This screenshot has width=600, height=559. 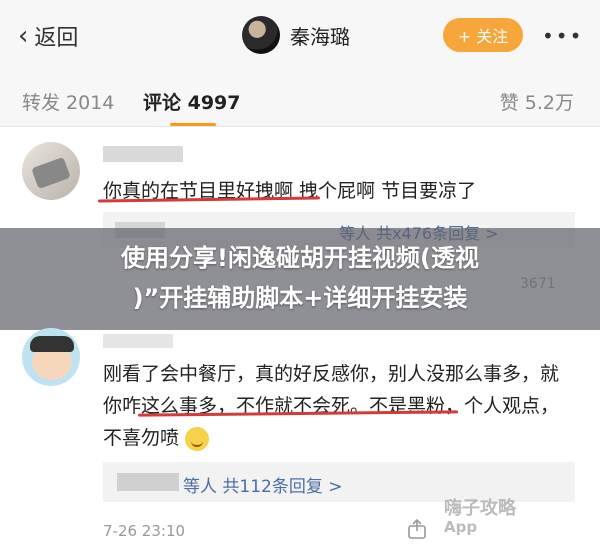 I want to click on tab-comment: 评论 4997, so click(x=192, y=101).